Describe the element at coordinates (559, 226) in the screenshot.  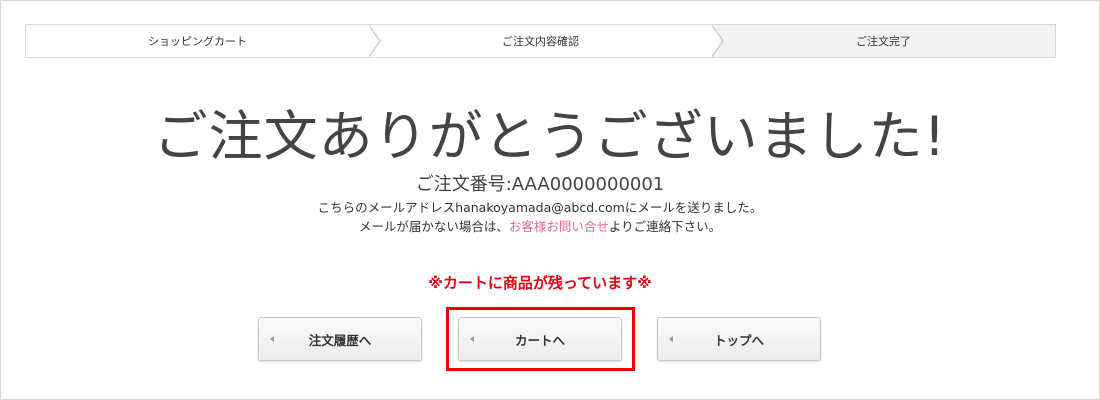
I see `contact-link: お客様お問い合せ` at that location.